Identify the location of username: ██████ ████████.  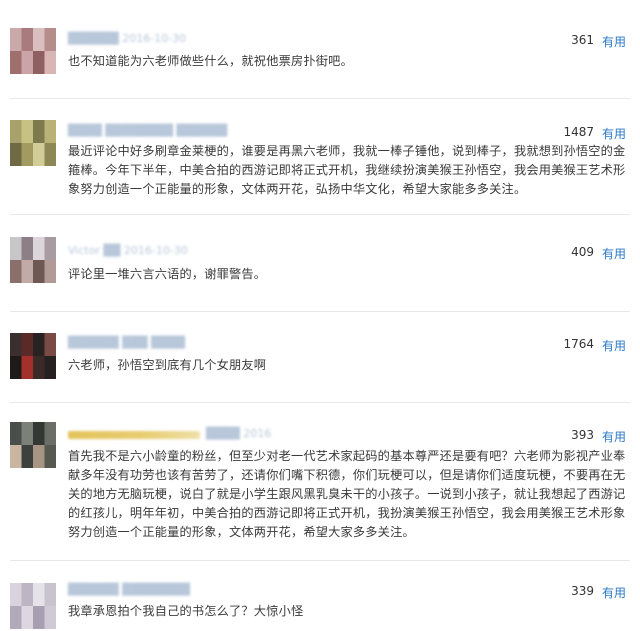
(129, 589).